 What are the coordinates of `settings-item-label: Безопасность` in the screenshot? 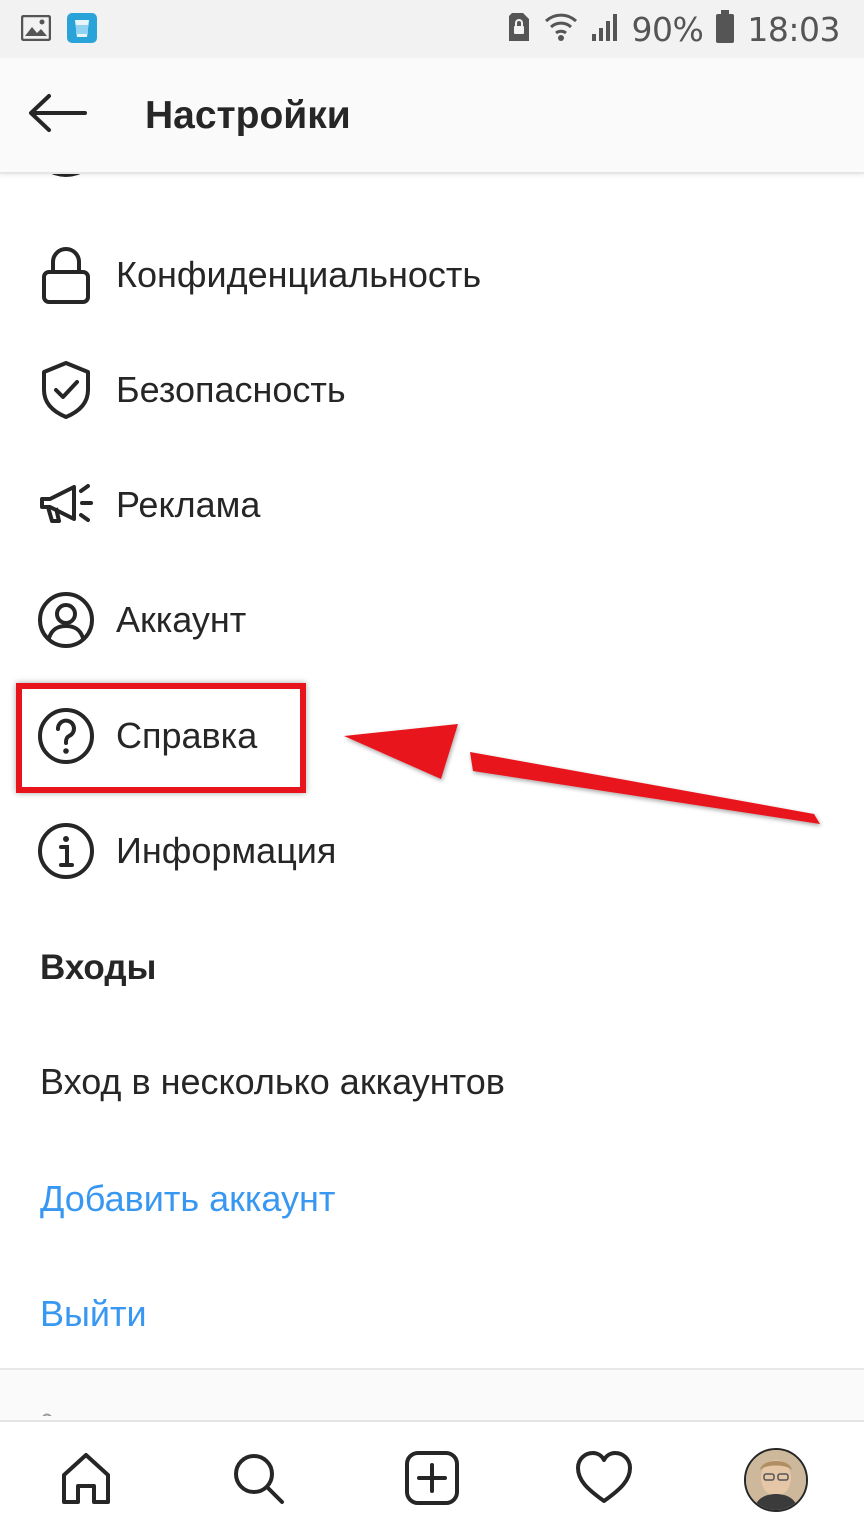 It's located at (231, 389).